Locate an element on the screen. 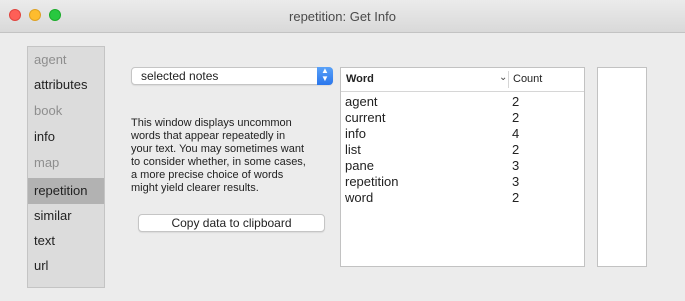 The height and width of the screenshot is (301, 685). table-row: agent 2 is located at coordinates (462, 102).